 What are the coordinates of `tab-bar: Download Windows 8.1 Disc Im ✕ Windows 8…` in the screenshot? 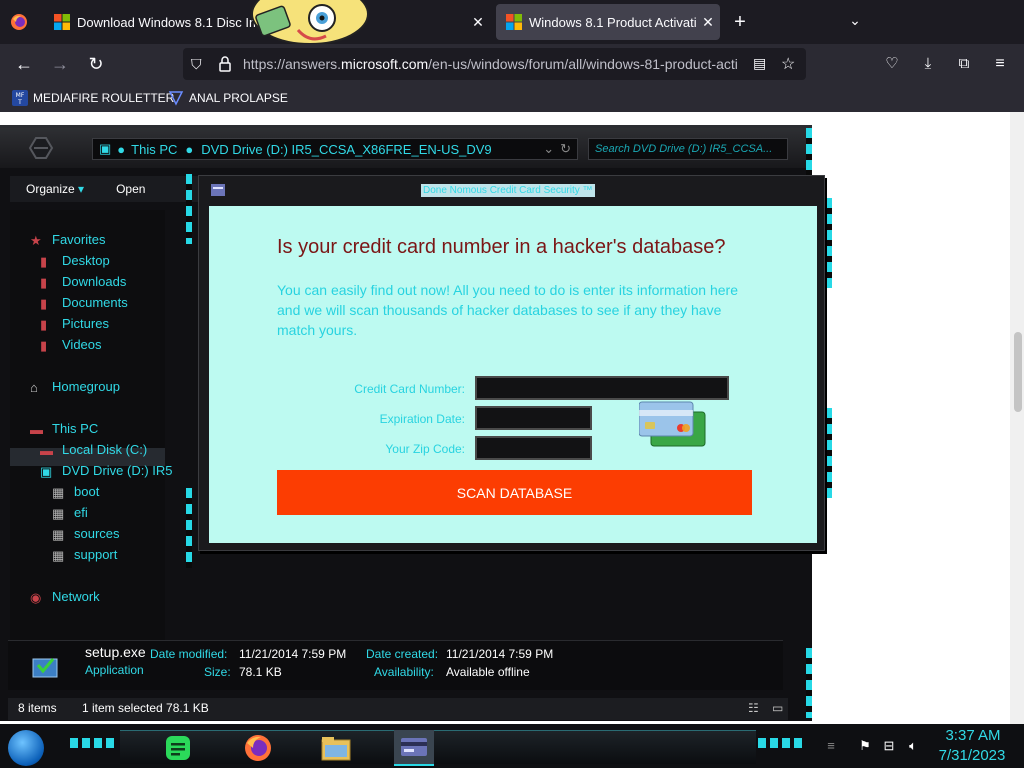 It's located at (512, 22).